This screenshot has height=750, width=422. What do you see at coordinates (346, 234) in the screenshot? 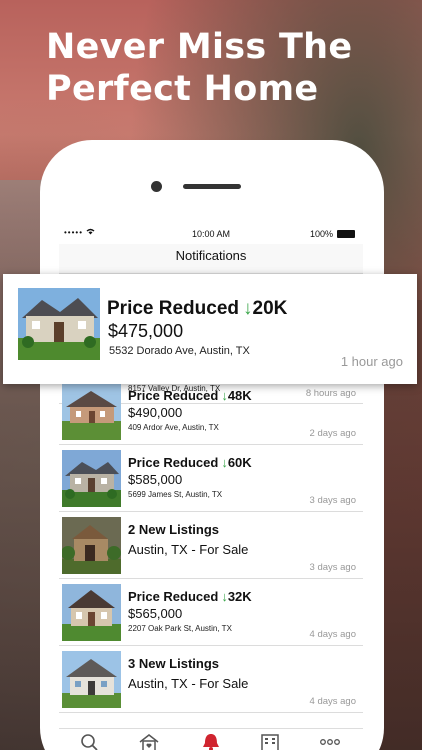
I see `battery-icon` at bounding box center [346, 234].